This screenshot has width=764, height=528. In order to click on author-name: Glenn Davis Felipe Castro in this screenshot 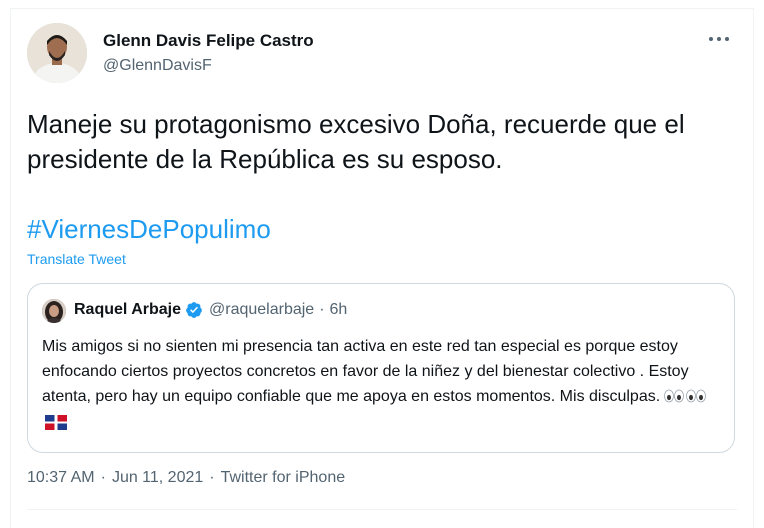, I will do `click(208, 41)`.